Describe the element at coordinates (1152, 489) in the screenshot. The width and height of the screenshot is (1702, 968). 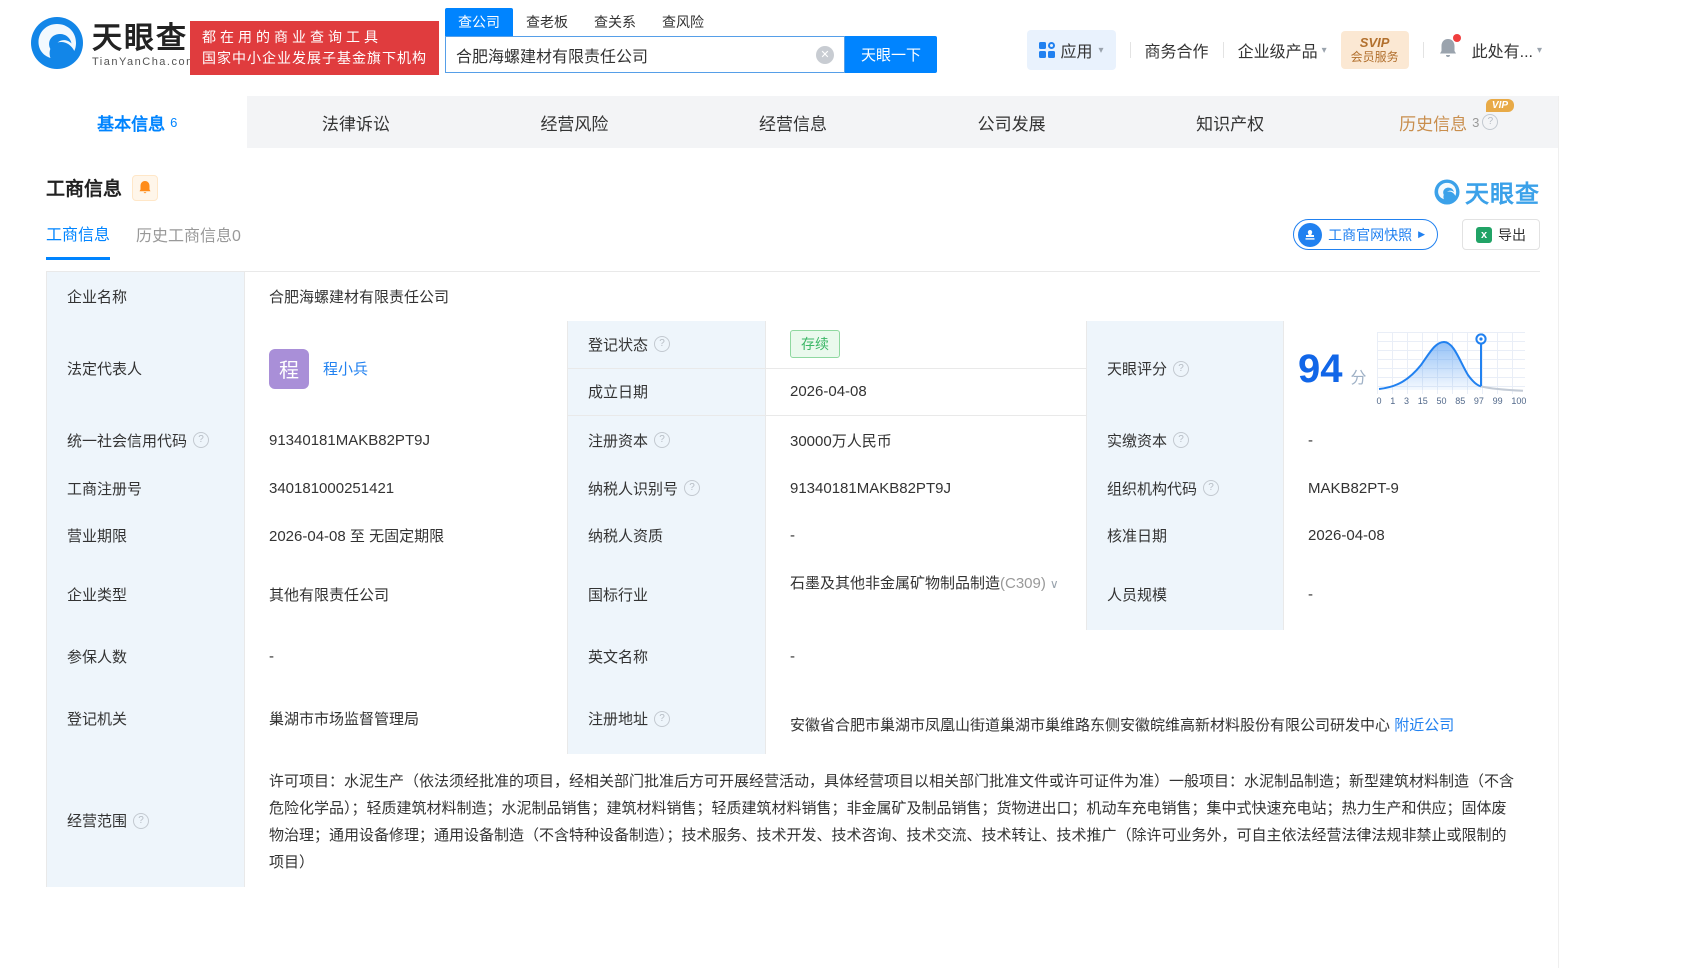
I see `org-code-label: 组织机构代码` at that location.